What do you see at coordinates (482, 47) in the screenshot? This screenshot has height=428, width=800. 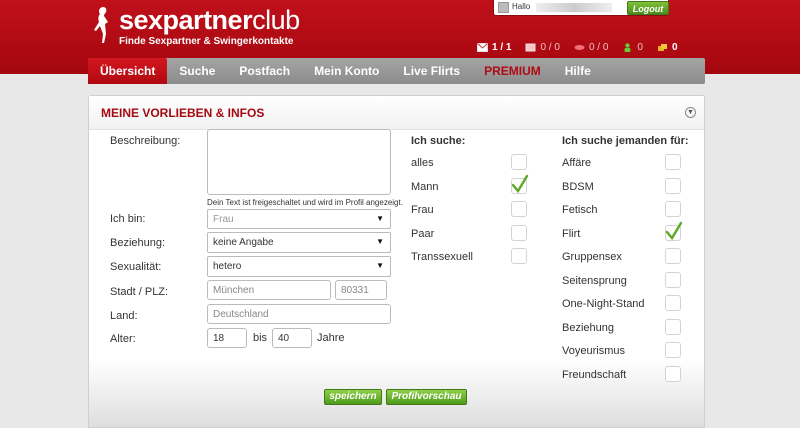 I see `mail-icon` at bounding box center [482, 47].